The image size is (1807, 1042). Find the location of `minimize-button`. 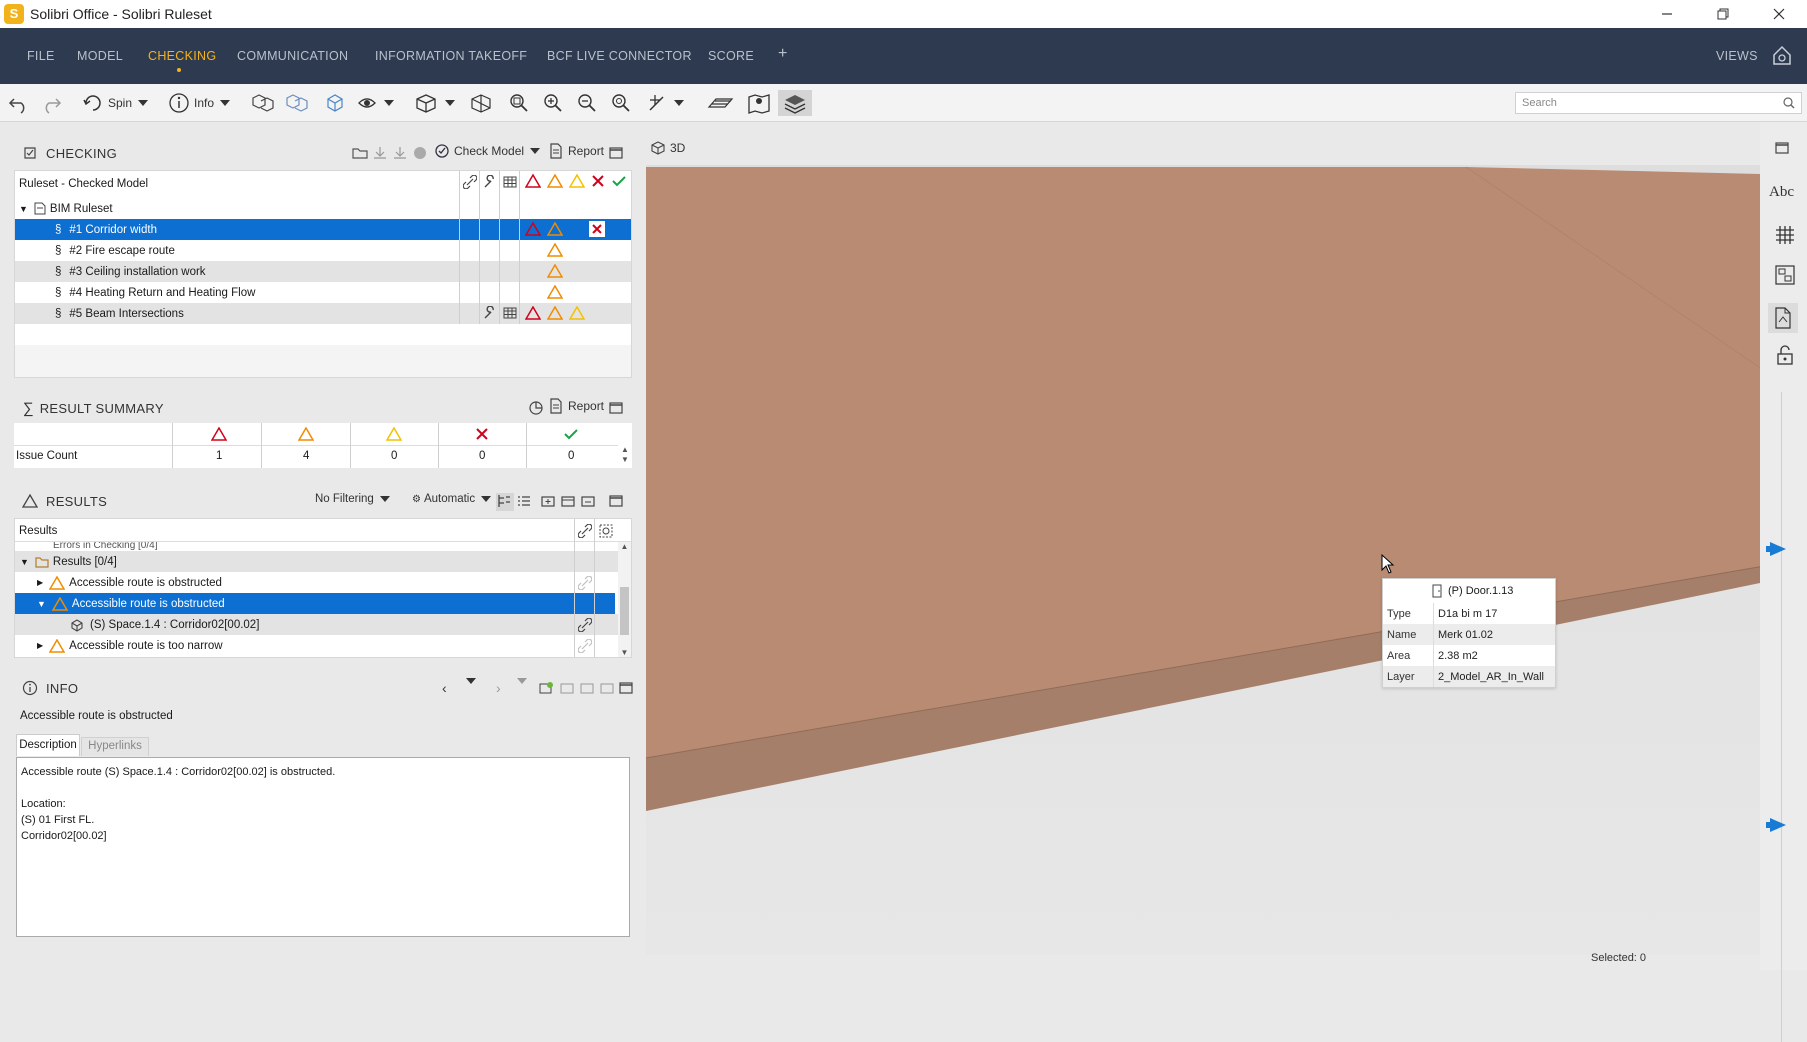

minimize-button is located at coordinates (1667, 14).